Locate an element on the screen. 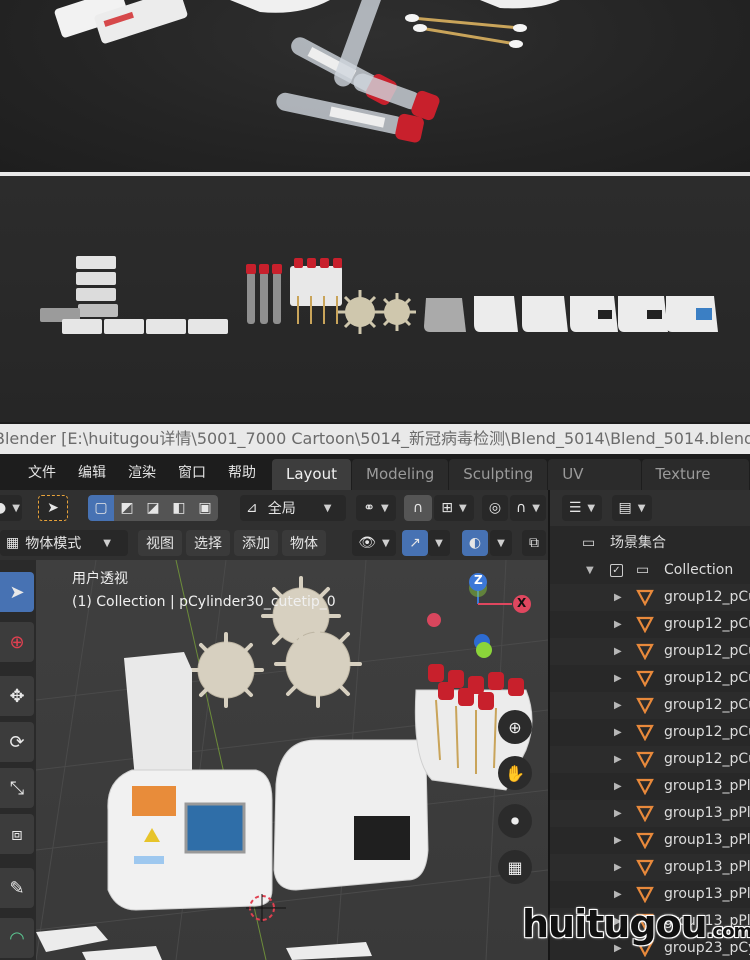 This screenshot has width=750, height=960. tool-scale: ⤡ is located at coordinates (17, 788).